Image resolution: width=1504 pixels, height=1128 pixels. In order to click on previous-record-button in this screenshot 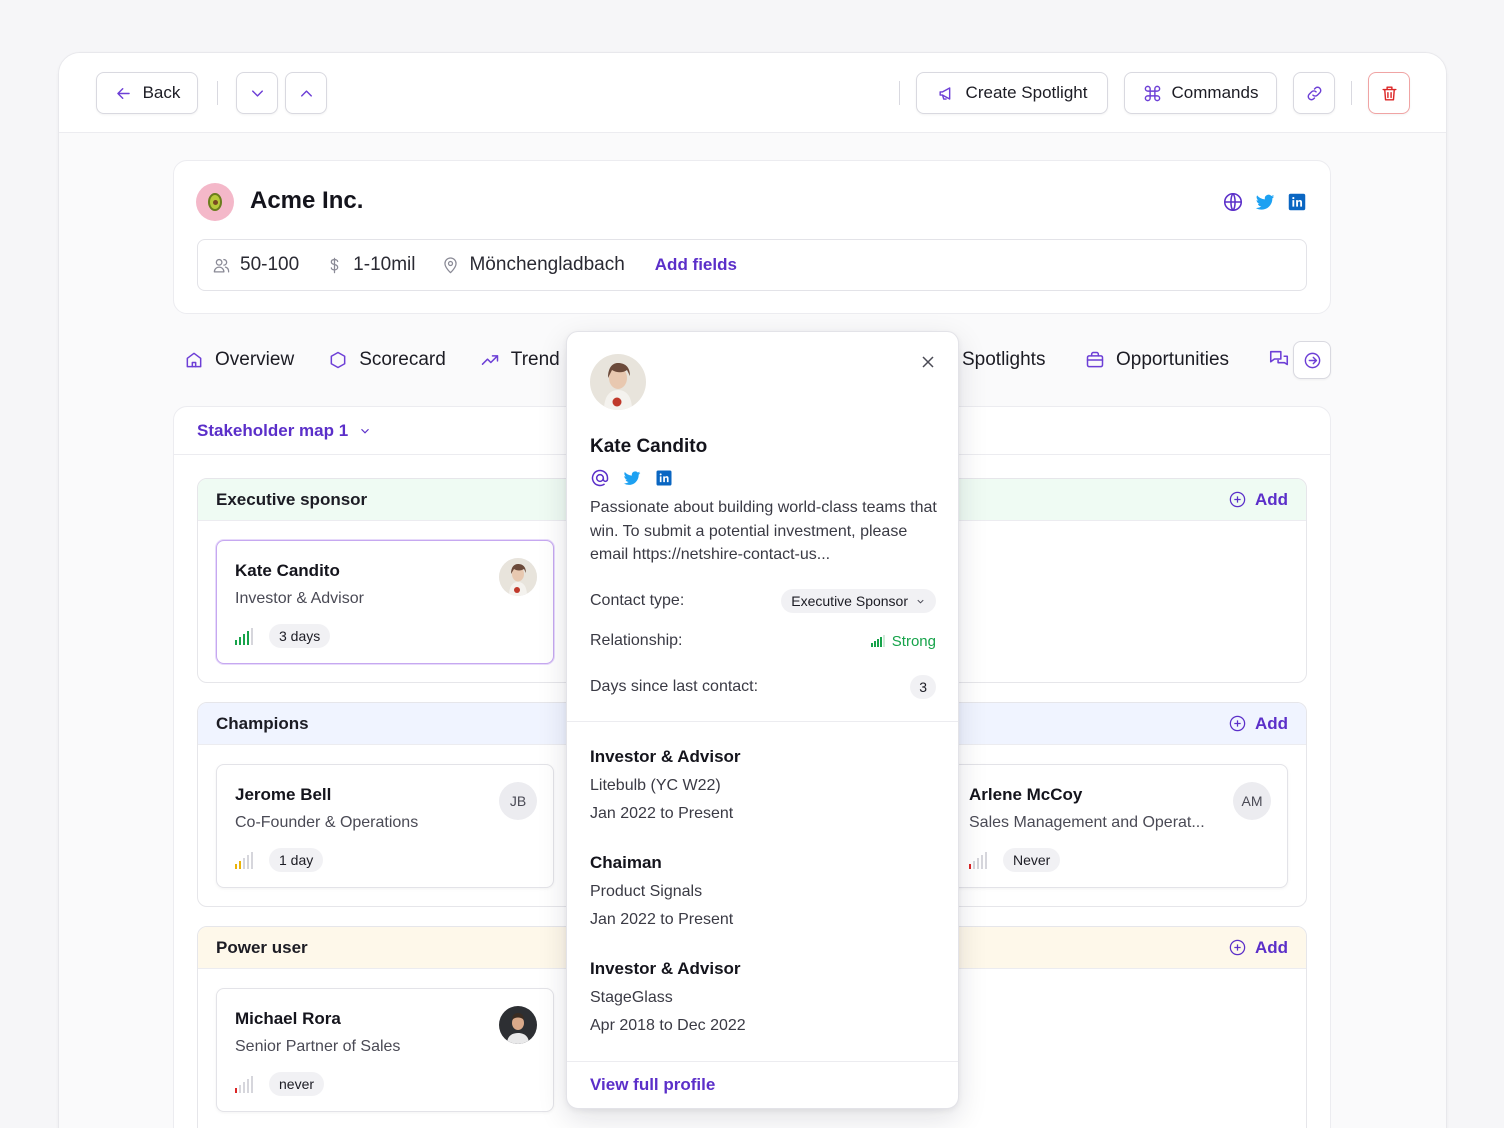, I will do `click(306, 93)`.